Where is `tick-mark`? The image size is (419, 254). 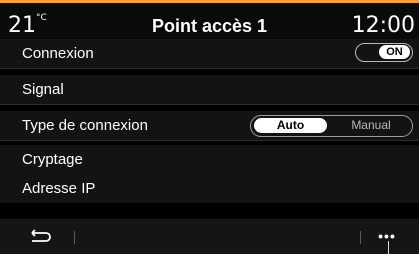
tick-mark is located at coordinates (388, 247).